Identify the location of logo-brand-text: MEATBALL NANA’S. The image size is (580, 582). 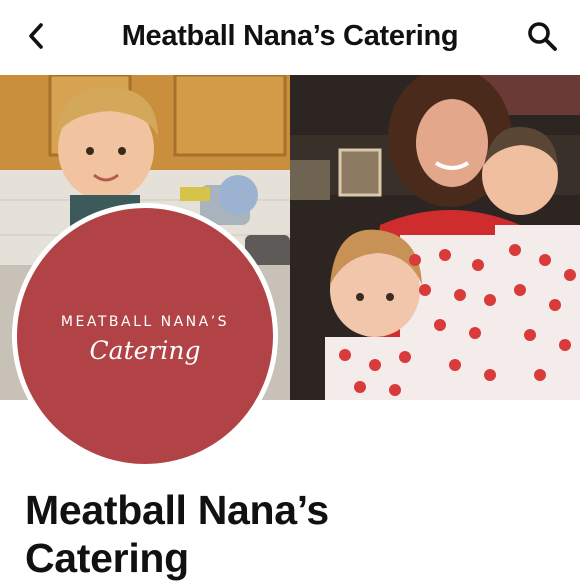
(145, 322).